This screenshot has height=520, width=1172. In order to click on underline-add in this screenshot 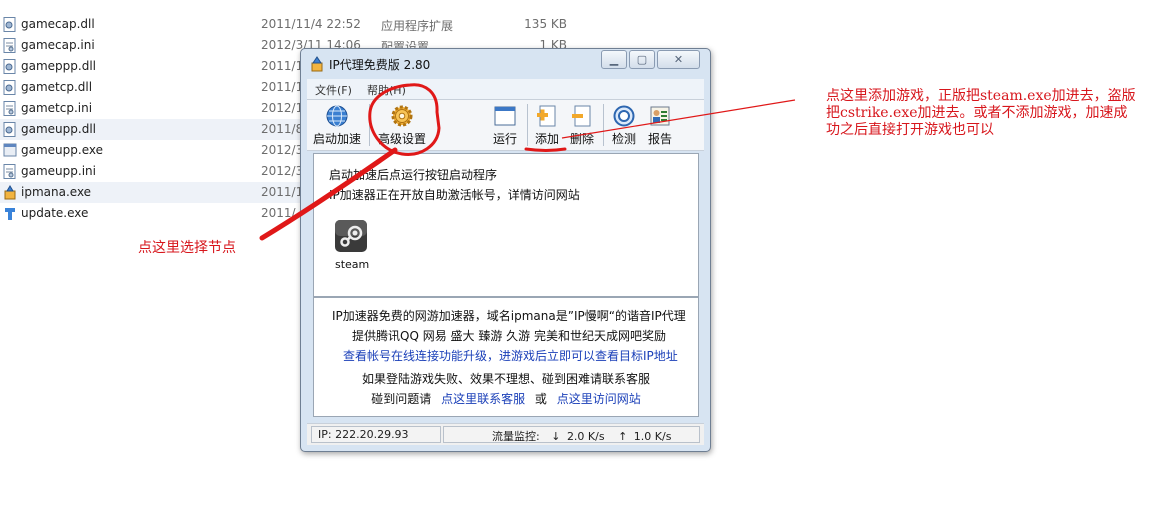, I will do `click(545, 149)`.